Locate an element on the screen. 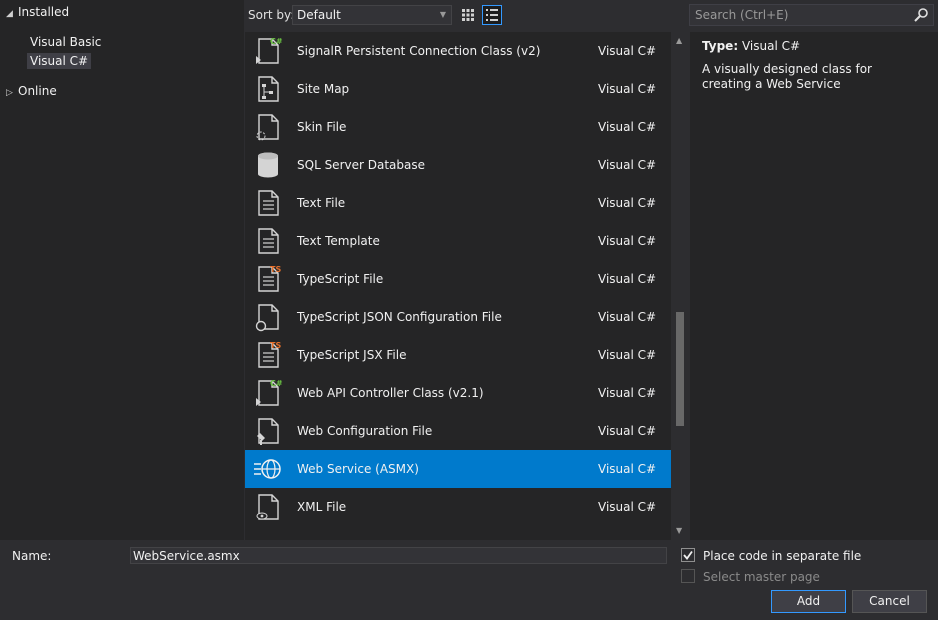 The image size is (938, 620). template-name: TypeScript JSON Configuration File is located at coordinates (399, 317).